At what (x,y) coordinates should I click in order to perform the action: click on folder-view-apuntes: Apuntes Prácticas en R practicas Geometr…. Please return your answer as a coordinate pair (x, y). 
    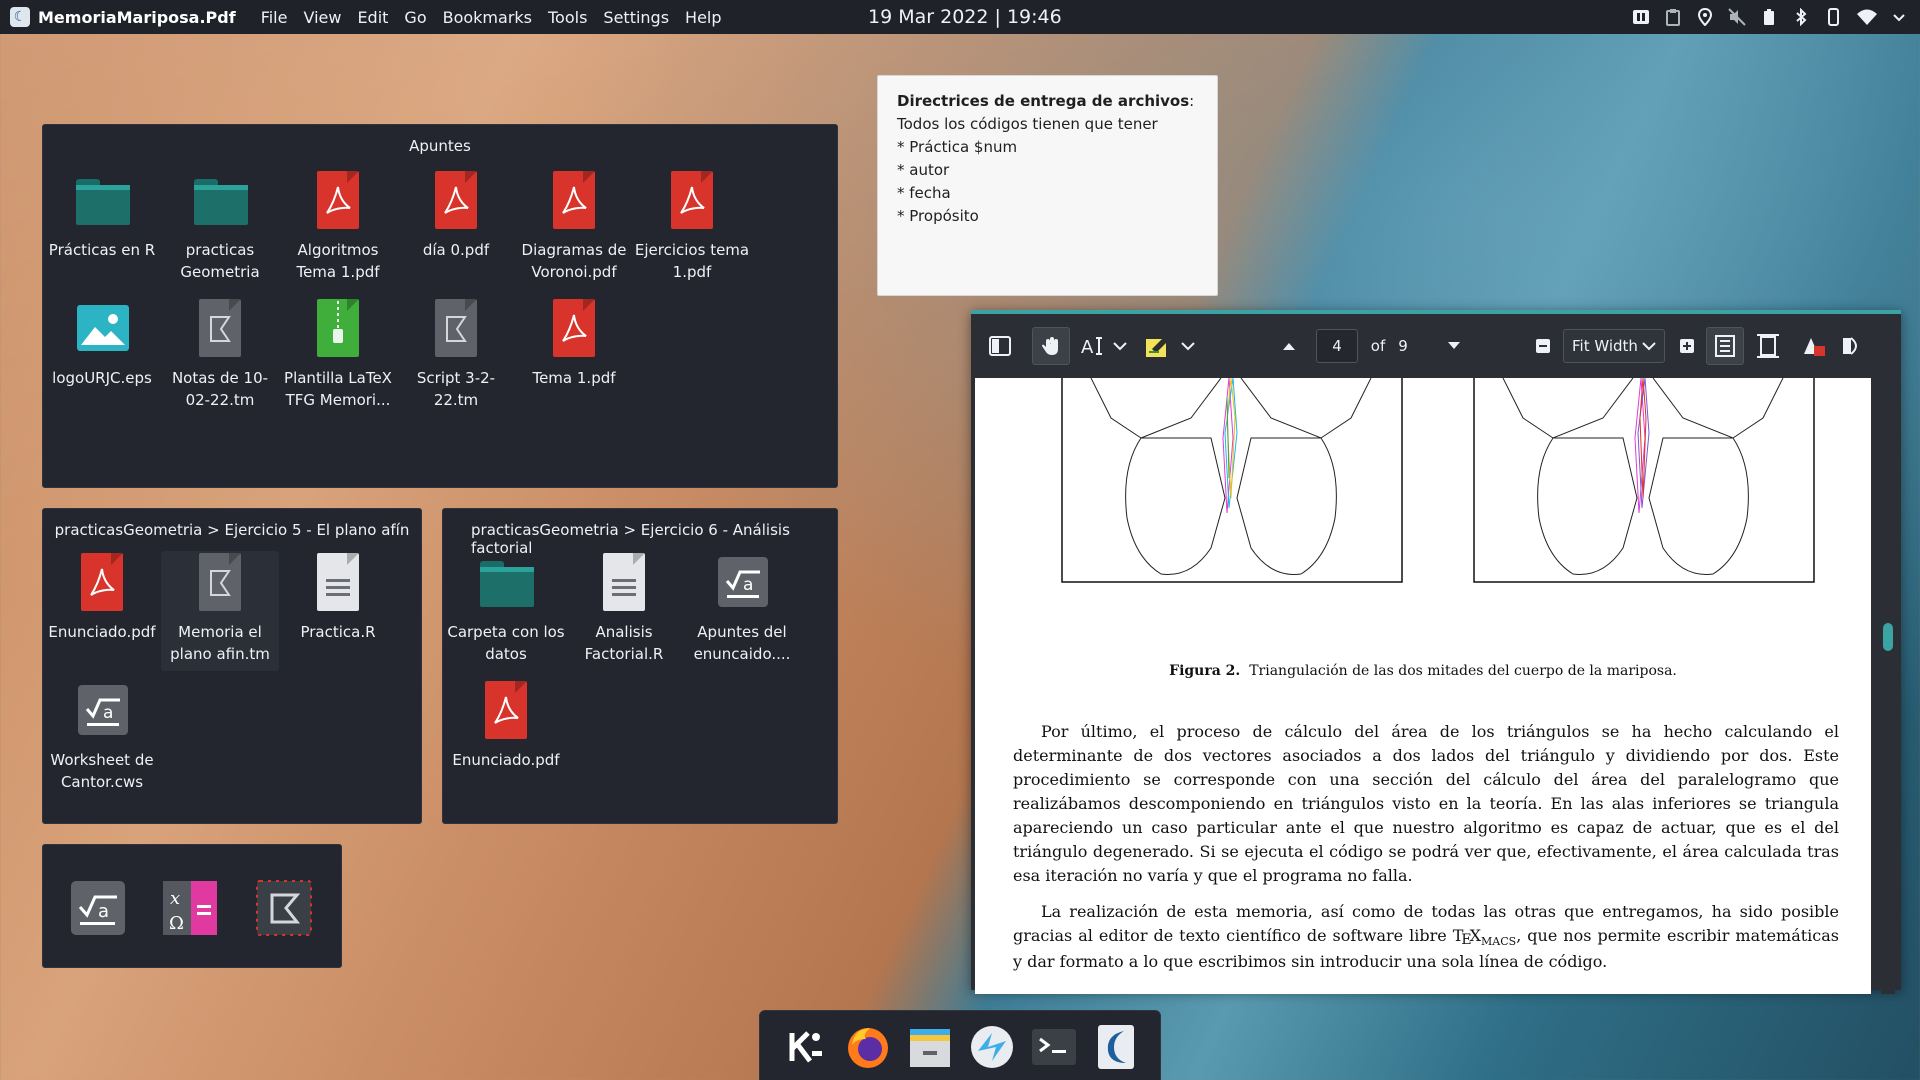
    Looking at the image, I should click on (440, 306).